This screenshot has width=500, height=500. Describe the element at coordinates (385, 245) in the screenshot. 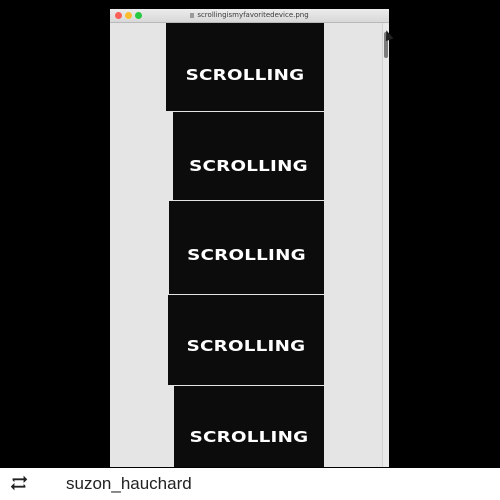

I see `vertical-scrollbar` at that location.